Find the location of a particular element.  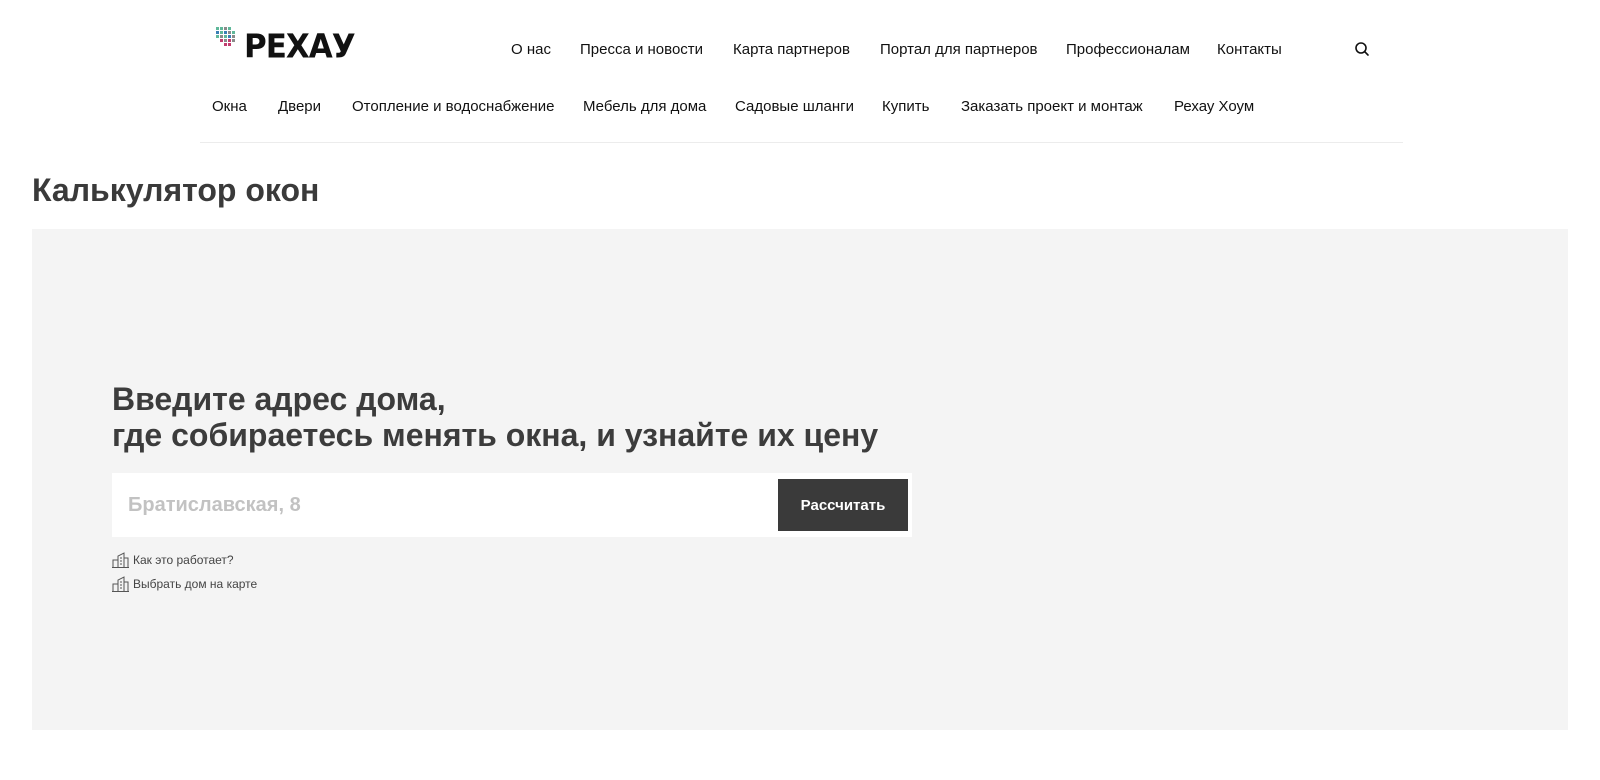

how-it-works-link: Как это работает? is located at coordinates (173, 560).